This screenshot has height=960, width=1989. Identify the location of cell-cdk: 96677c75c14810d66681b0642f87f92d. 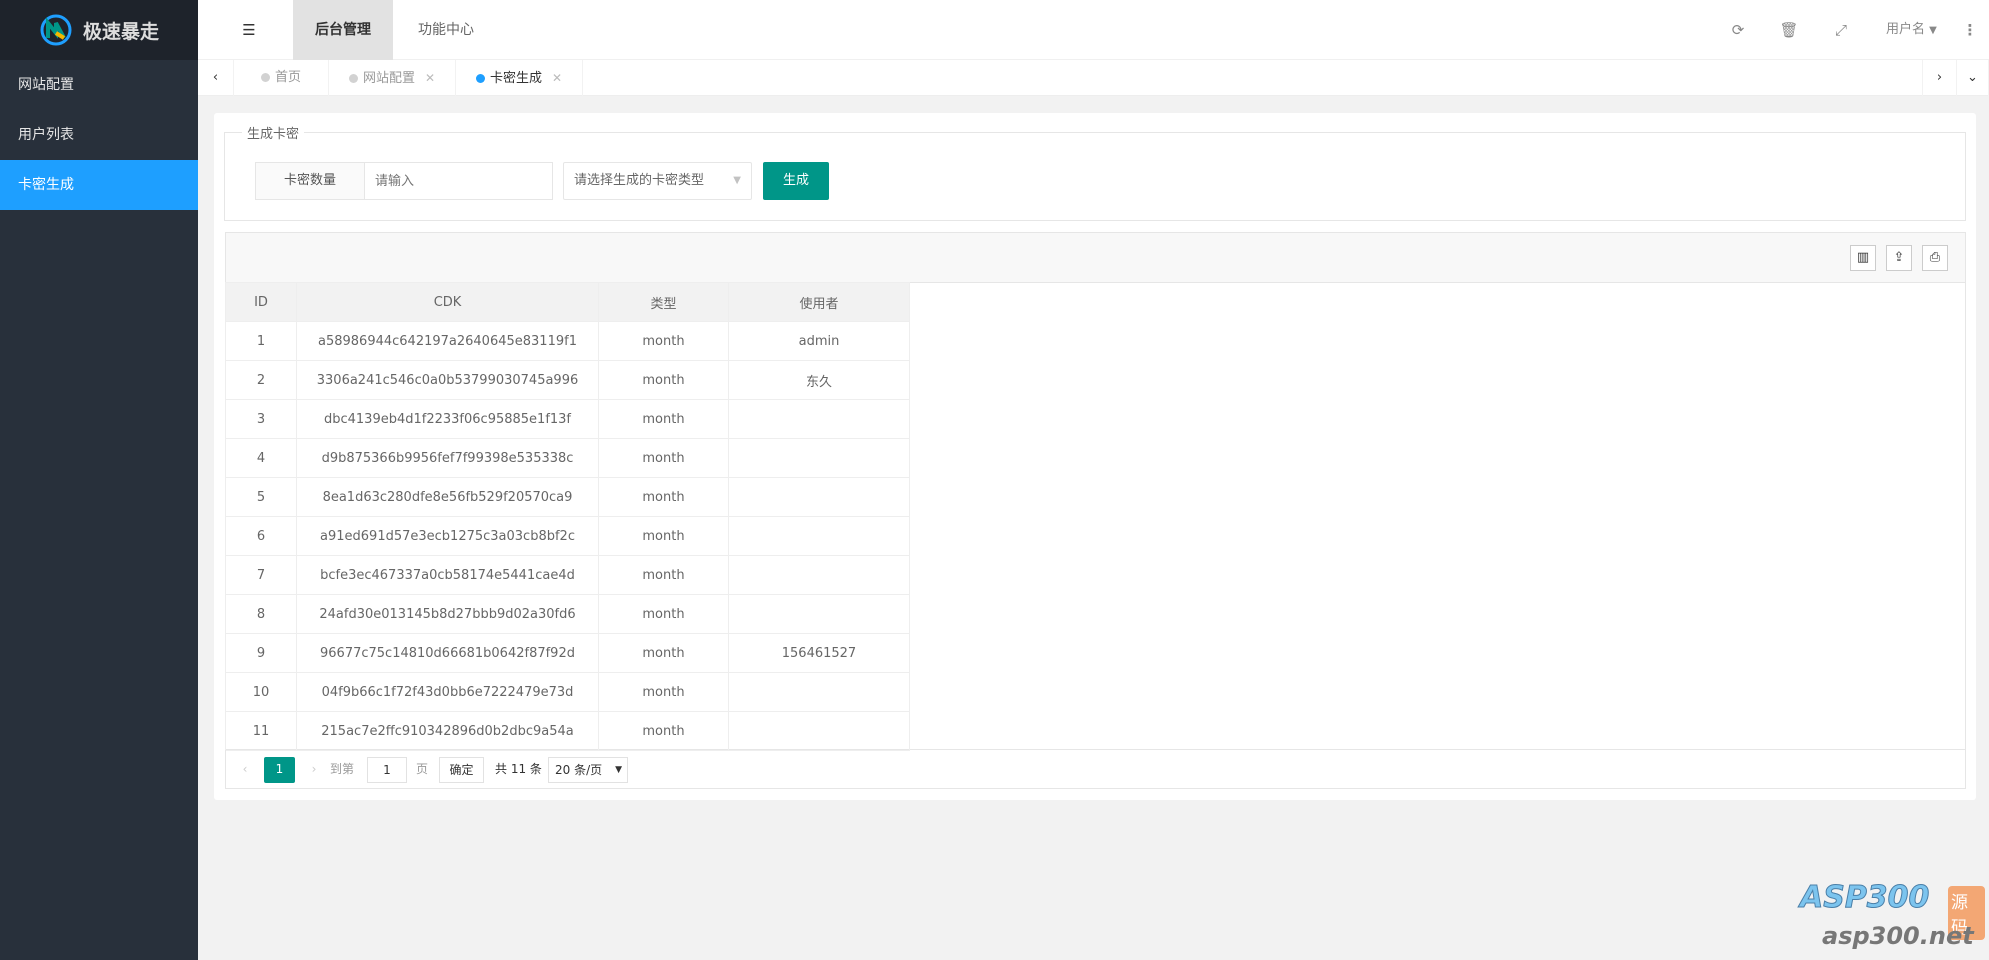
(447, 653).